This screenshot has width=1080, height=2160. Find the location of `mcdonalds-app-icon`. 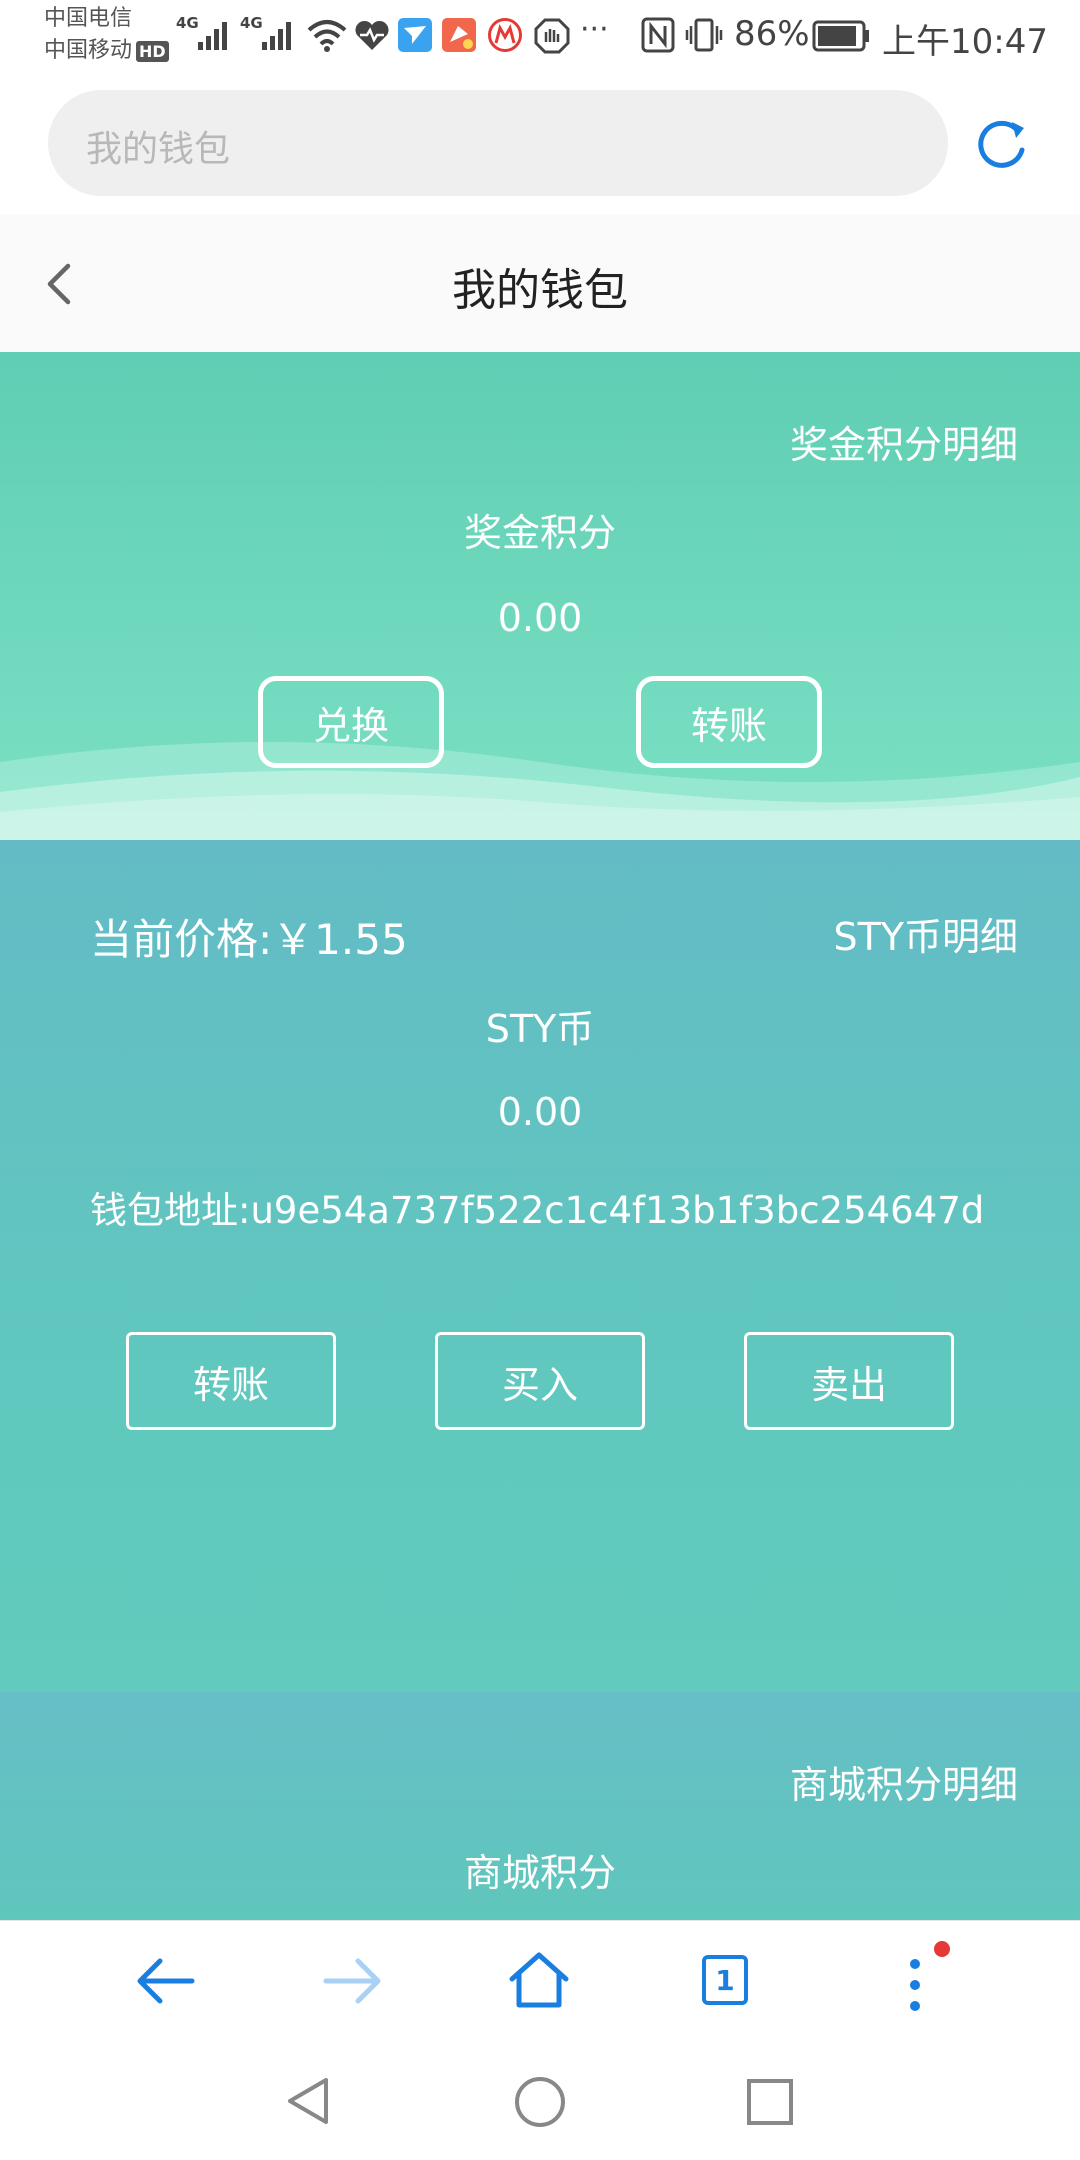

mcdonalds-app-icon is located at coordinates (505, 35).